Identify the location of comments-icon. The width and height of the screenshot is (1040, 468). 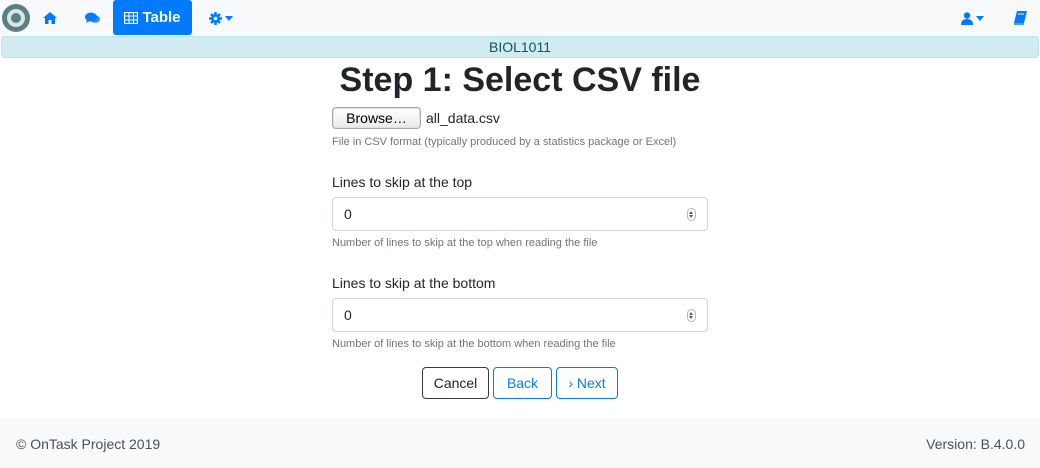
(92, 18).